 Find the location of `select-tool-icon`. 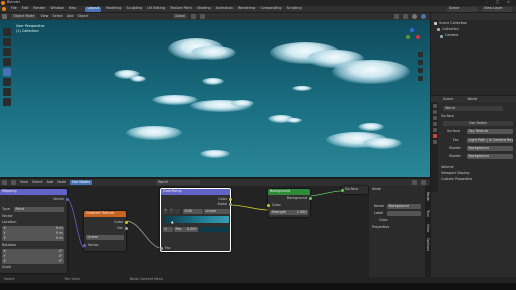

select-tool-icon is located at coordinates (7, 32).